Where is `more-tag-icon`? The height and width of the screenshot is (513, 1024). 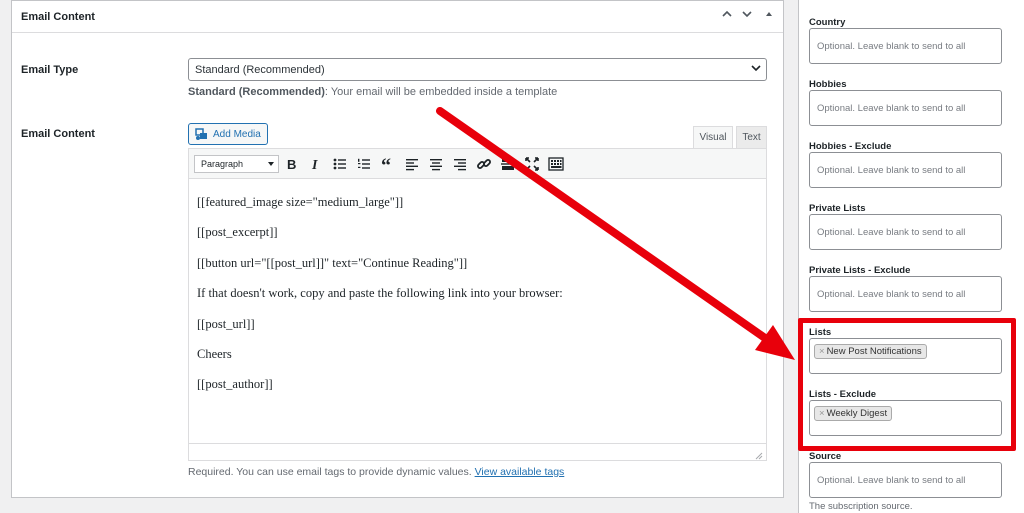 more-tag-icon is located at coordinates (508, 164).